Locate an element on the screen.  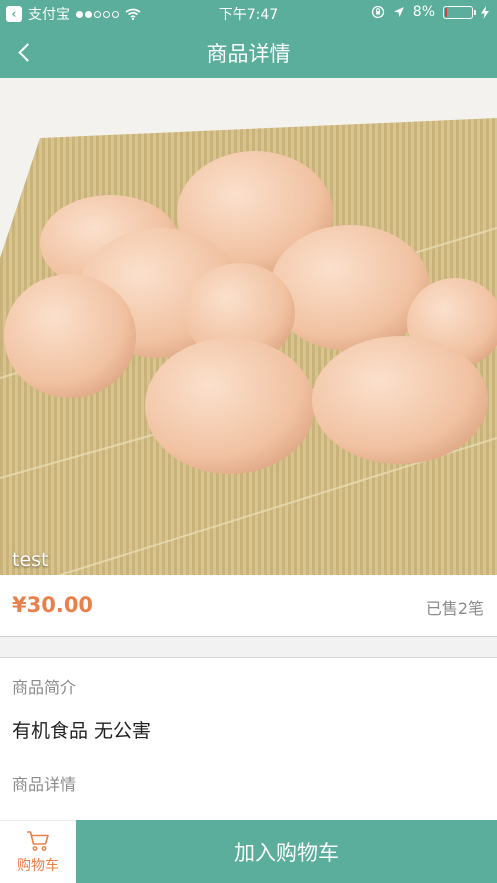
intro-section-label: 商品简介 is located at coordinates (44, 687).